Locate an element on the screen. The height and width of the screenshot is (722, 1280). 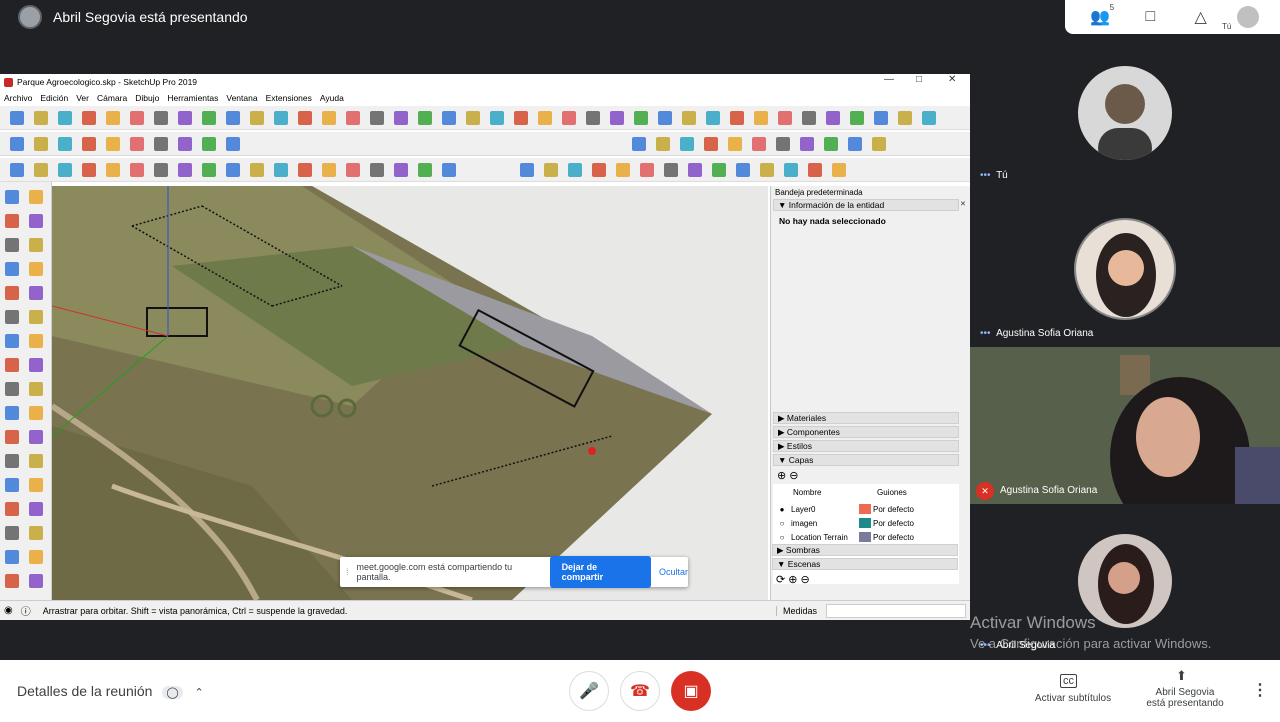
drag-handle-icon: ⁞ is located at coordinates (347, 572).